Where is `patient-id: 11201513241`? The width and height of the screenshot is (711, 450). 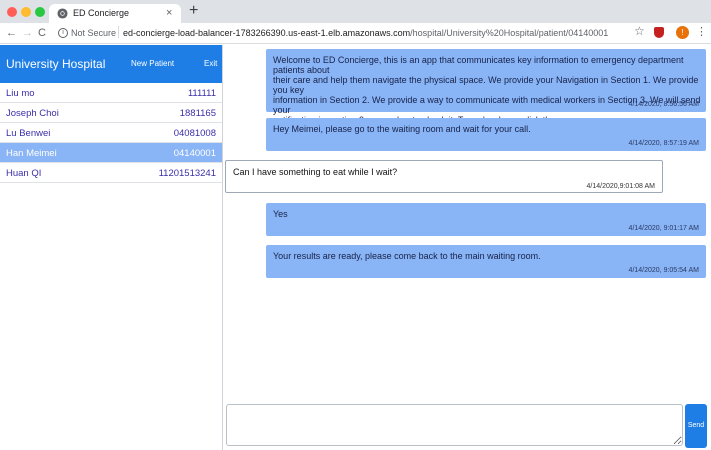
patient-id: 11201513241 is located at coordinates (187, 173).